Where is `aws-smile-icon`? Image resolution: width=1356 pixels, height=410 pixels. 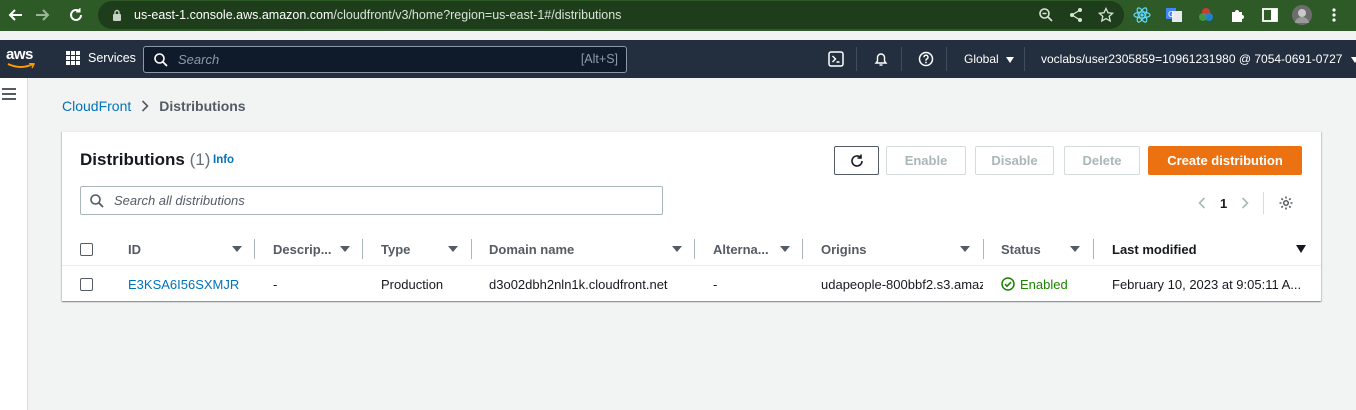 aws-smile-icon is located at coordinates (21, 66).